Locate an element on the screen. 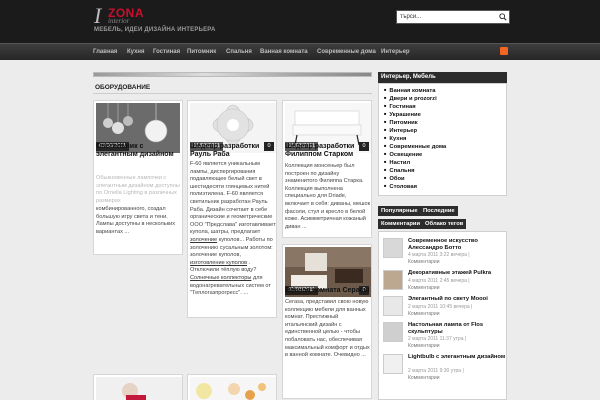 This screenshot has height=400, width=600. categories-title: Интерьер, Мебель is located at coordinates (442, 77).